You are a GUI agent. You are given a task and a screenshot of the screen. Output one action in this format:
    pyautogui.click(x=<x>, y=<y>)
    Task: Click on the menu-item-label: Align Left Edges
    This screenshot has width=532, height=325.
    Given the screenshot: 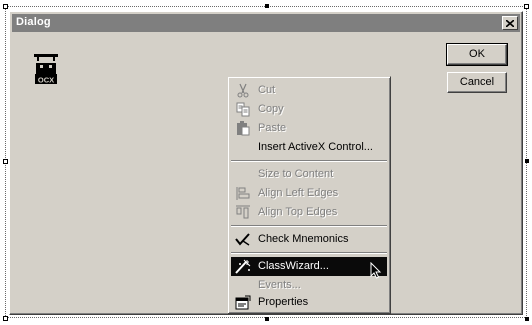 What is the action you would take?
    pyautogui.click(x=298, y=193)
    